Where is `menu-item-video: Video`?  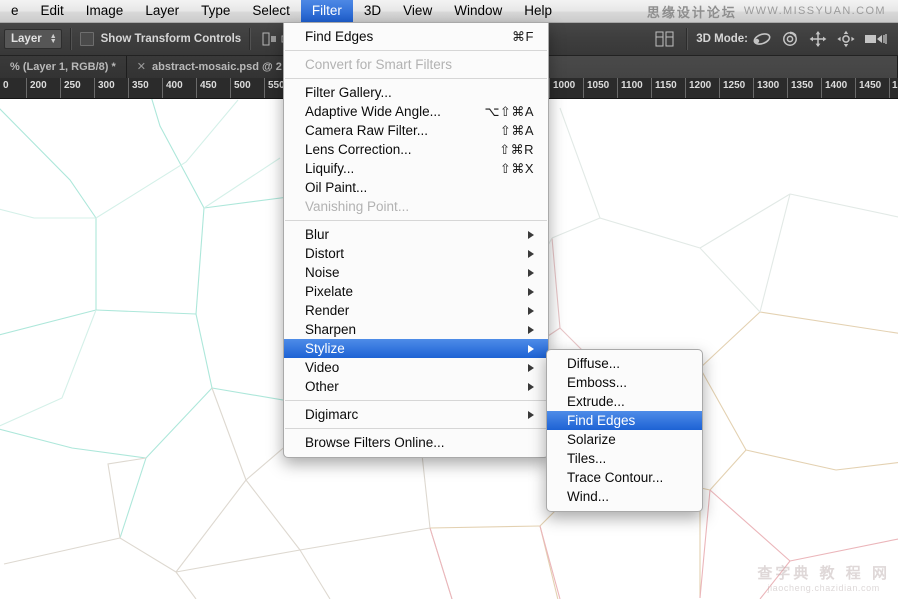 menu-item-video: Video is located at coordinates (416, 367).